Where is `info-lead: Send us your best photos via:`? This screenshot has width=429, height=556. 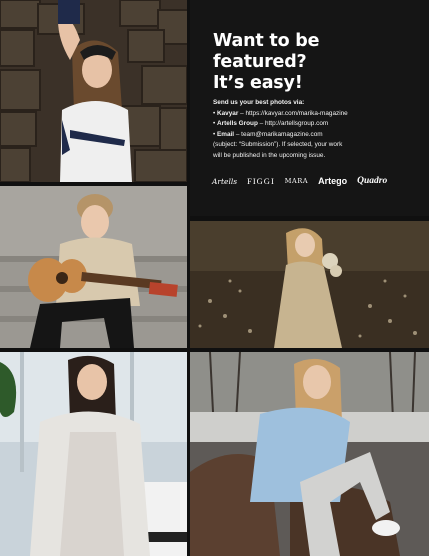
info-lead: Send us your best photos via: is located at coordinates (259, 102).